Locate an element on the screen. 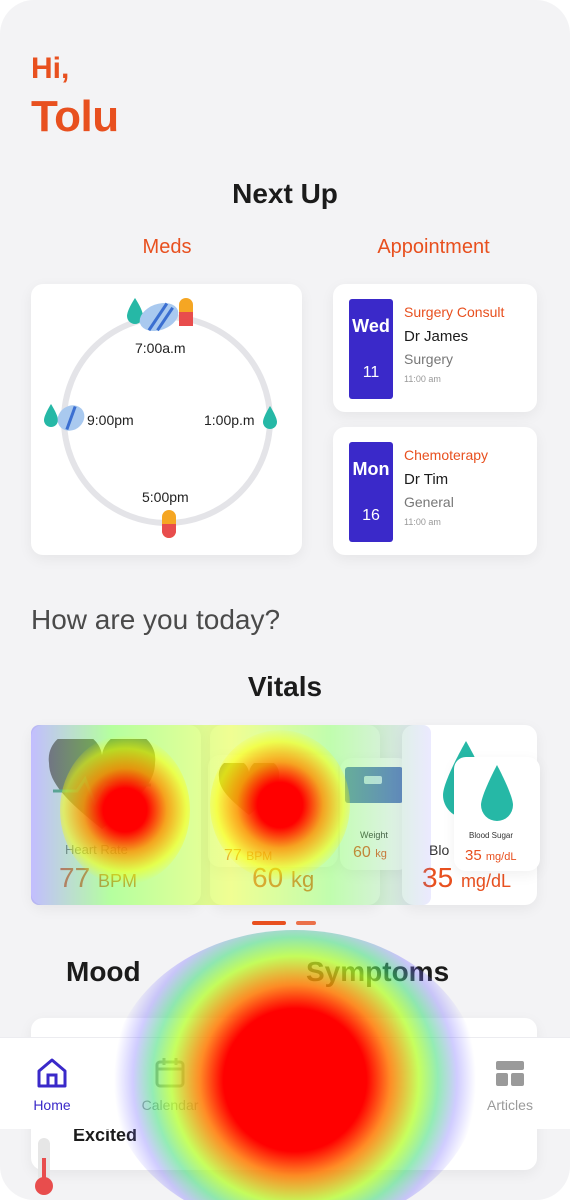  greeting-name: Tolu is located at coordinates (75, 116).